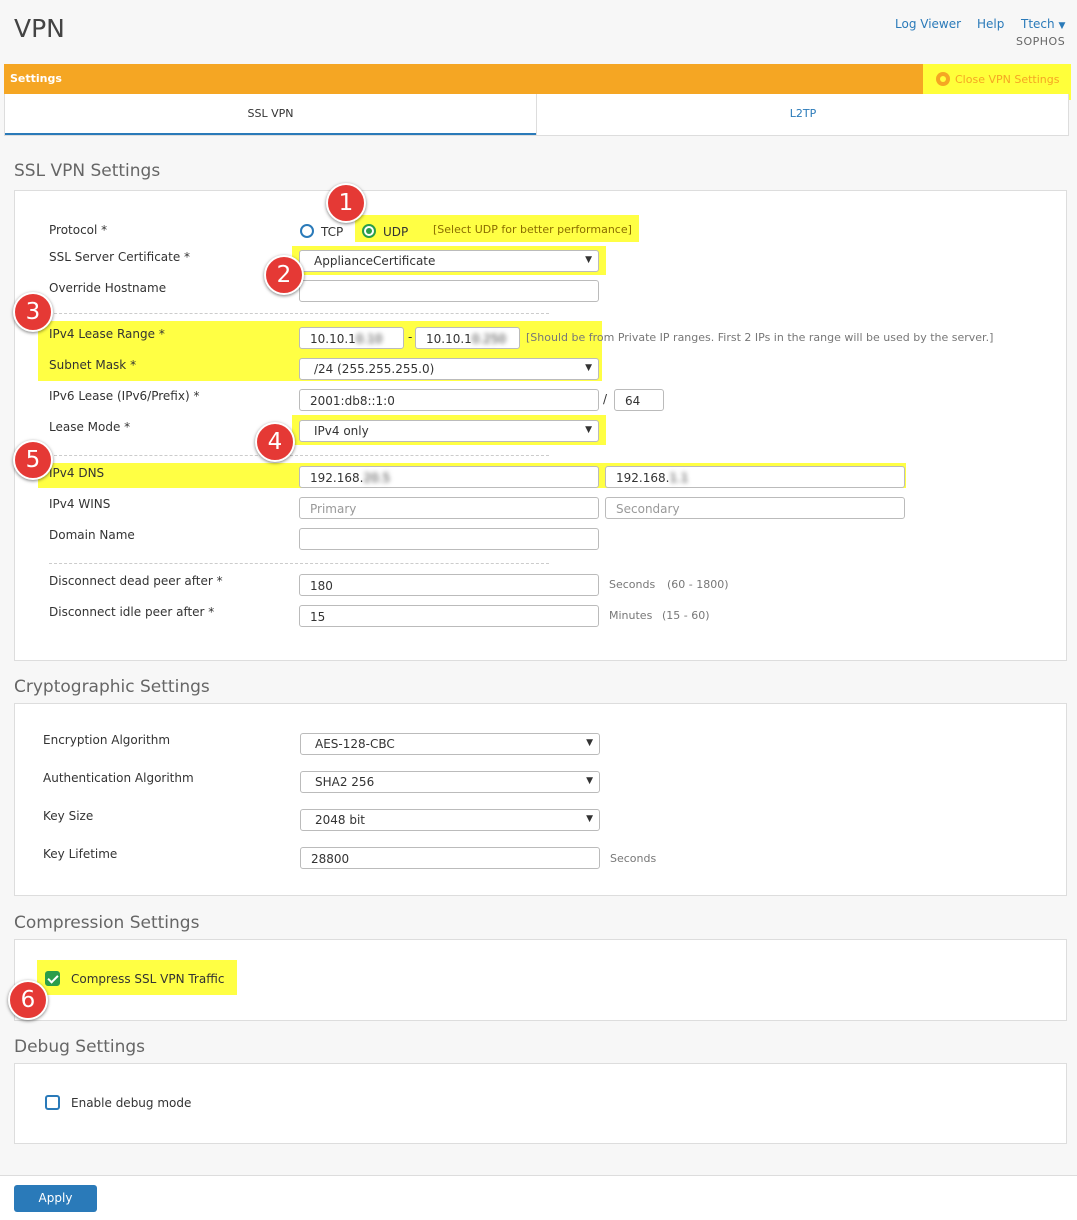  I want to click on lease-range-label: IPv4 Lease Range *, so click(107, 334).